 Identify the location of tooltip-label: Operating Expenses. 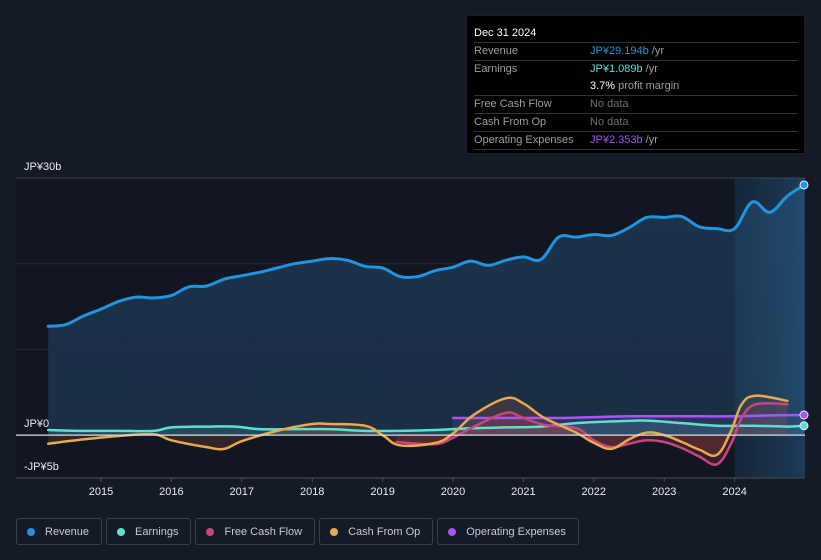
(524, 140).